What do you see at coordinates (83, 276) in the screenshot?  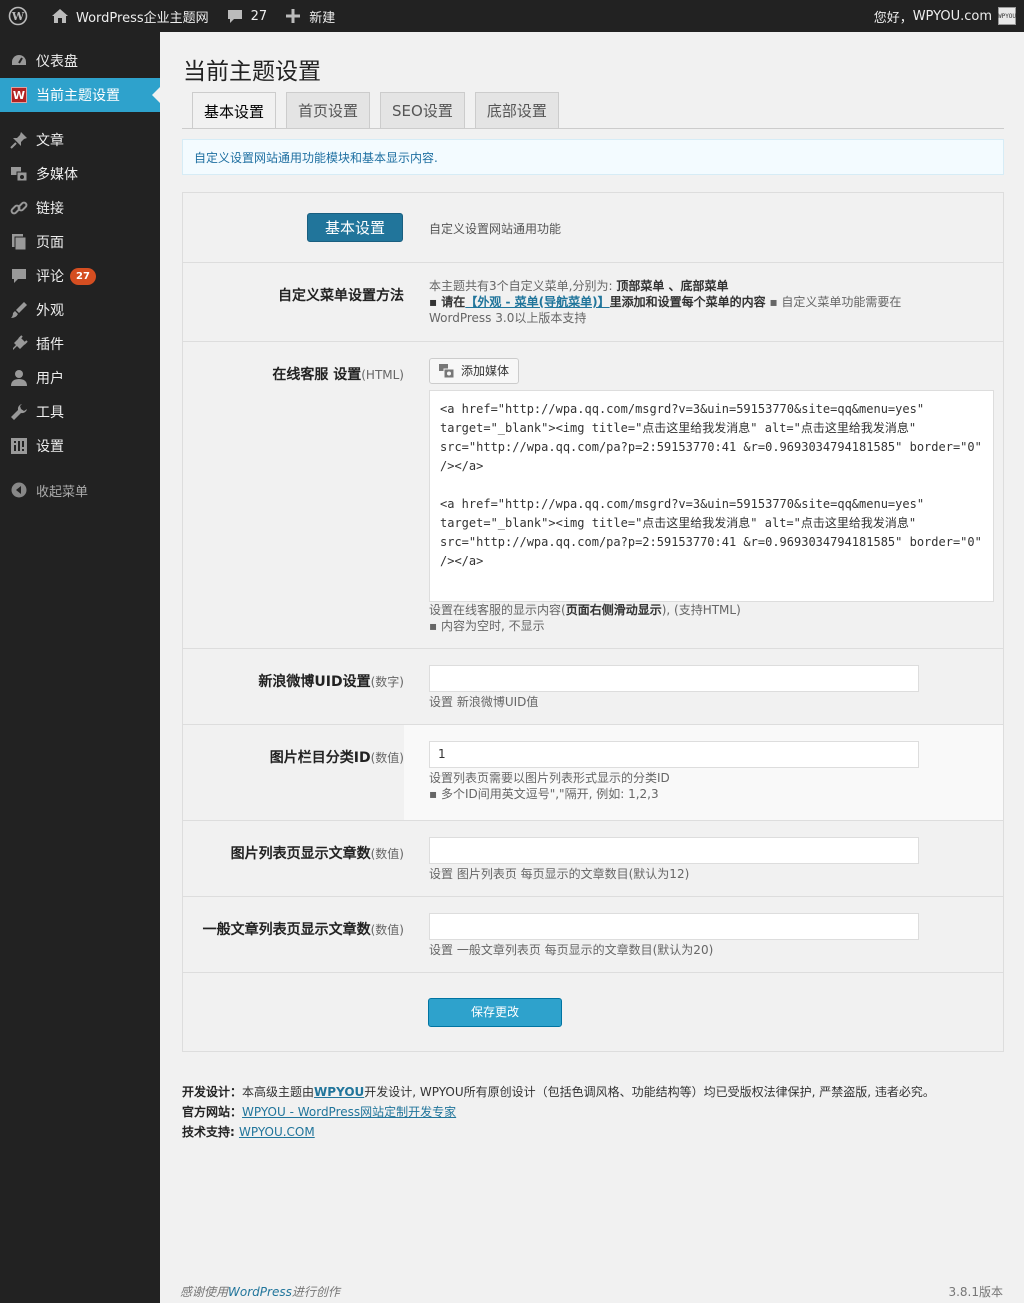 I see `comments-badge: 27` at bounding box center [83, 276].